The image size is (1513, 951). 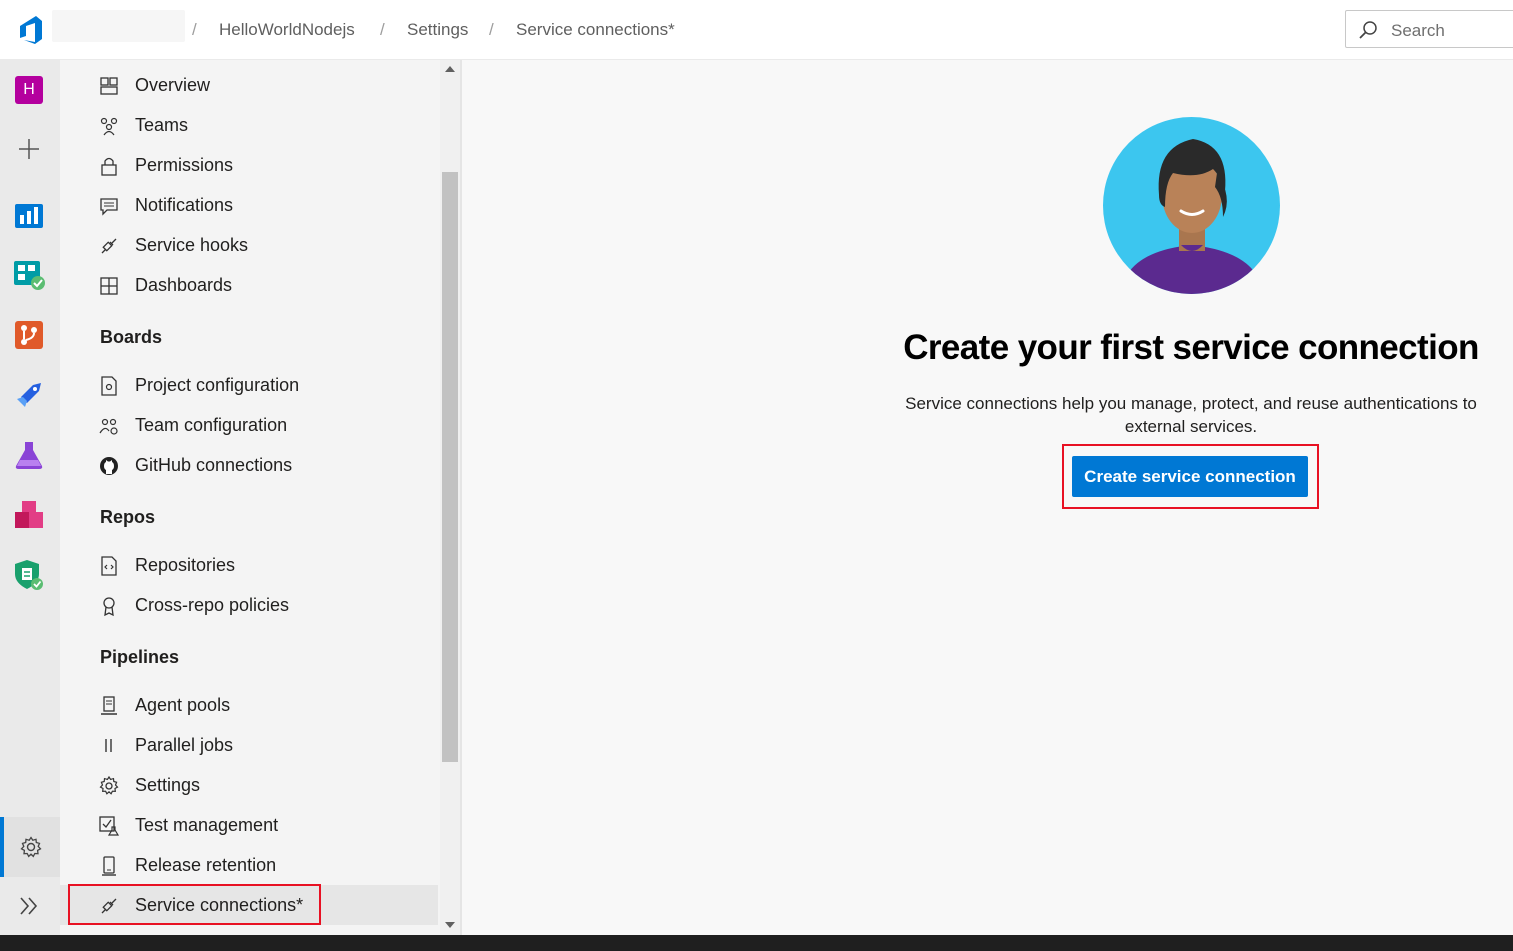 I want to click on highlight-box-service-connections, so click(x=194, y=904).